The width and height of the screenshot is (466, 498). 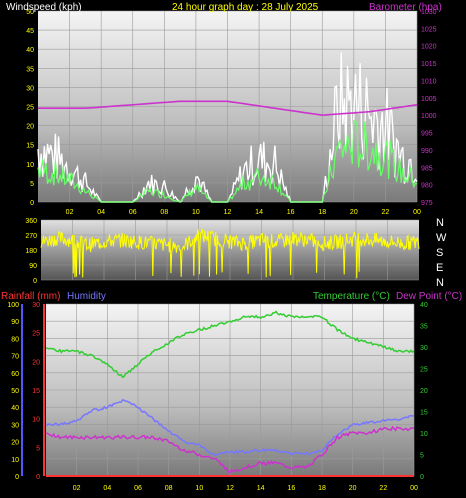 I want to click on temp-xtick: 08, so click(x=169, y=488).